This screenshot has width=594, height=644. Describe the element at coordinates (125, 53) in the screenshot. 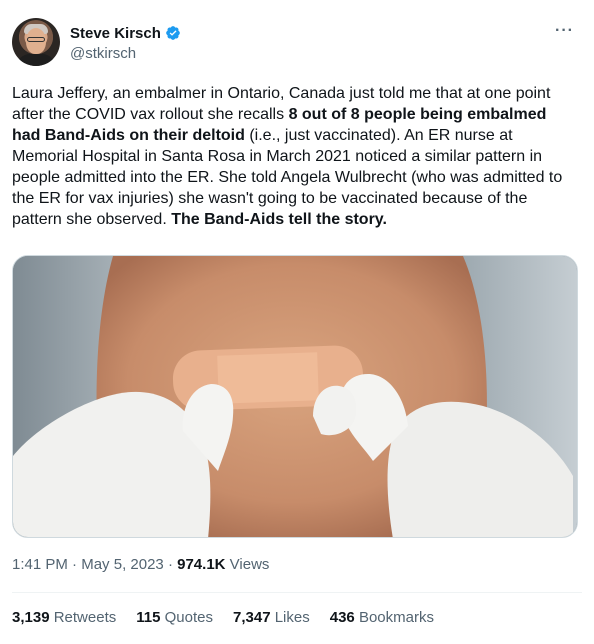

I see `author-handle: @stkirsch` at that location.